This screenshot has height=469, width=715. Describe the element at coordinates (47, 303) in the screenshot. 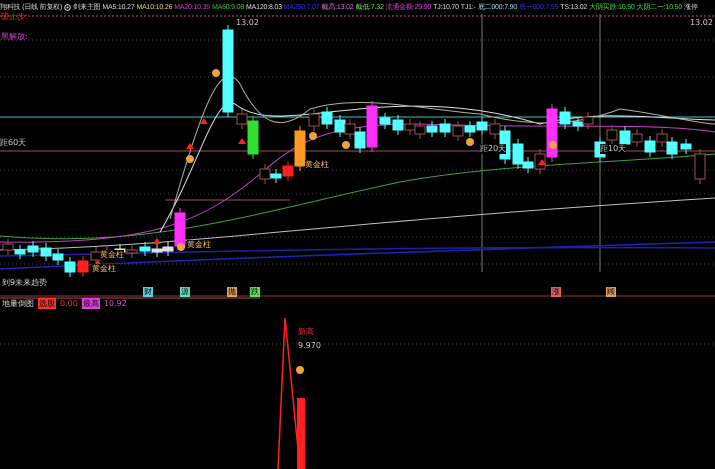

I see `field-label: 选股` at that location.